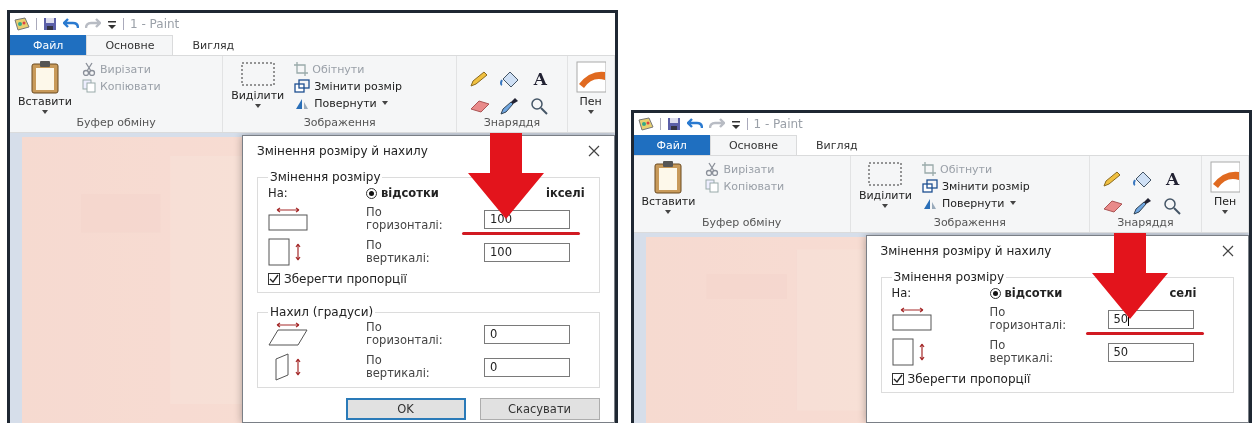  What do you see at coordinates (322, 312) in the screenshot?
I see `group-title: Нахил (градуси)` at bounding box center [322, 312].